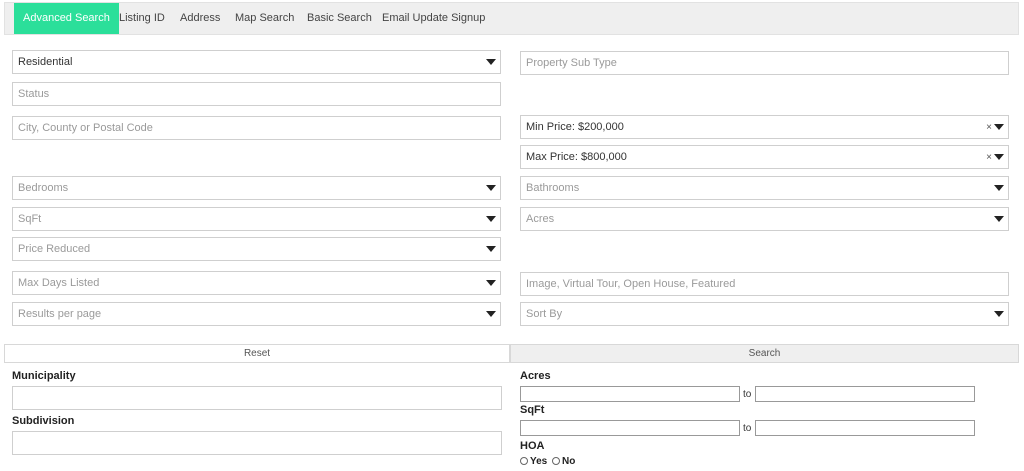 The image size is (1024, 471). I want to click on acres-select: Acres, so click(764, 219).